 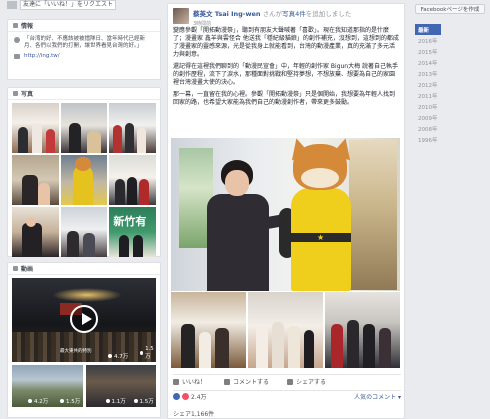 What do you see at coordinates (27, 26) in the screenshot?
I see `about-card-title: 情報` at bounding box center [27, 26].